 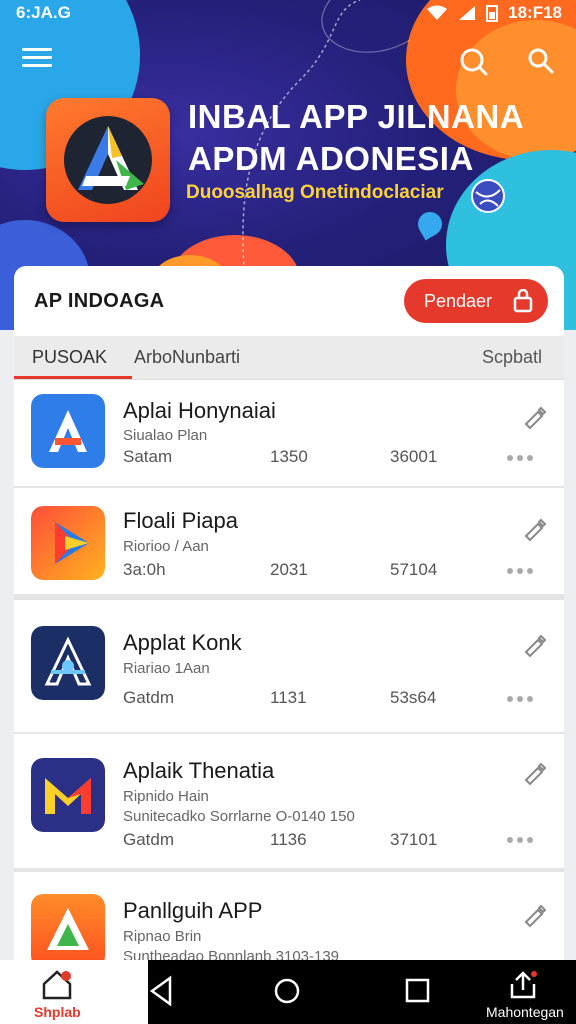 What do you see at coordinates (289, 456) in the screenshot?
I see `app-stat: 1350` at bounding box center [289, 456].